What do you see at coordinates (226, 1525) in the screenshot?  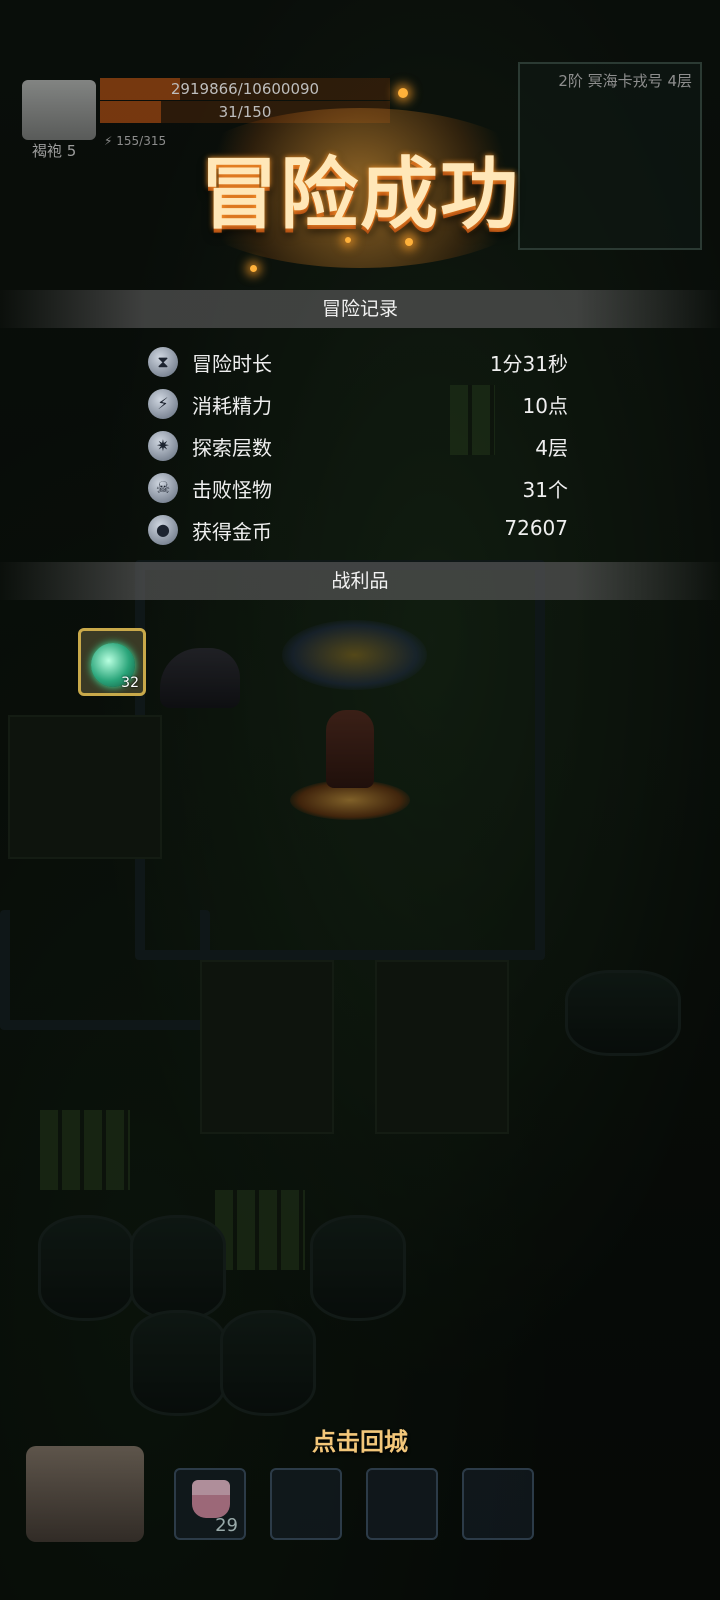 I see `quick-slot-count: 29` at bounding box center [226, 1525].